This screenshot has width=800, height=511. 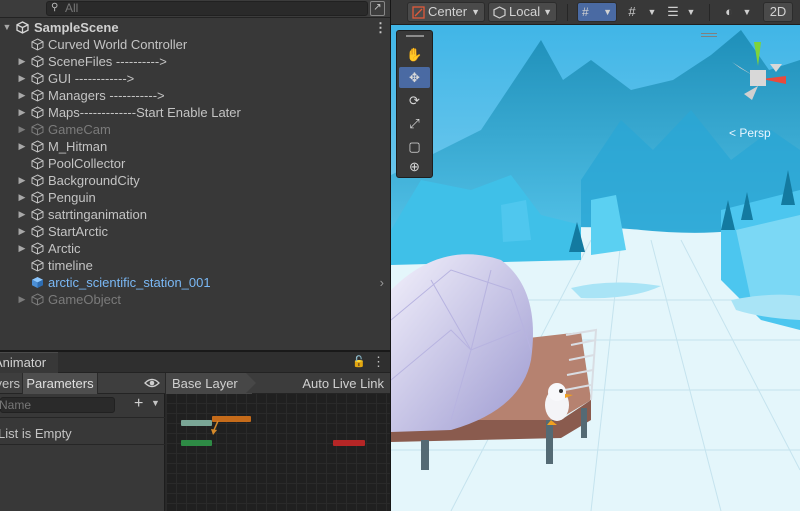 I want to click on search-placeholder: All, so click(x=72, y=8).